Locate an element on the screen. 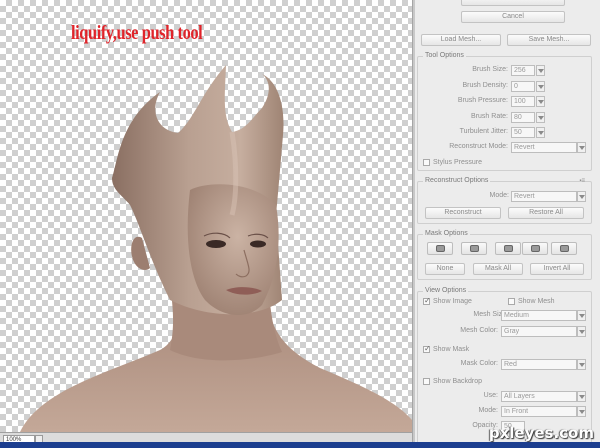 The width and height of the screenshot is (600, 448). brush-size-label: Brush Size: is located at coordinates (490, 69).